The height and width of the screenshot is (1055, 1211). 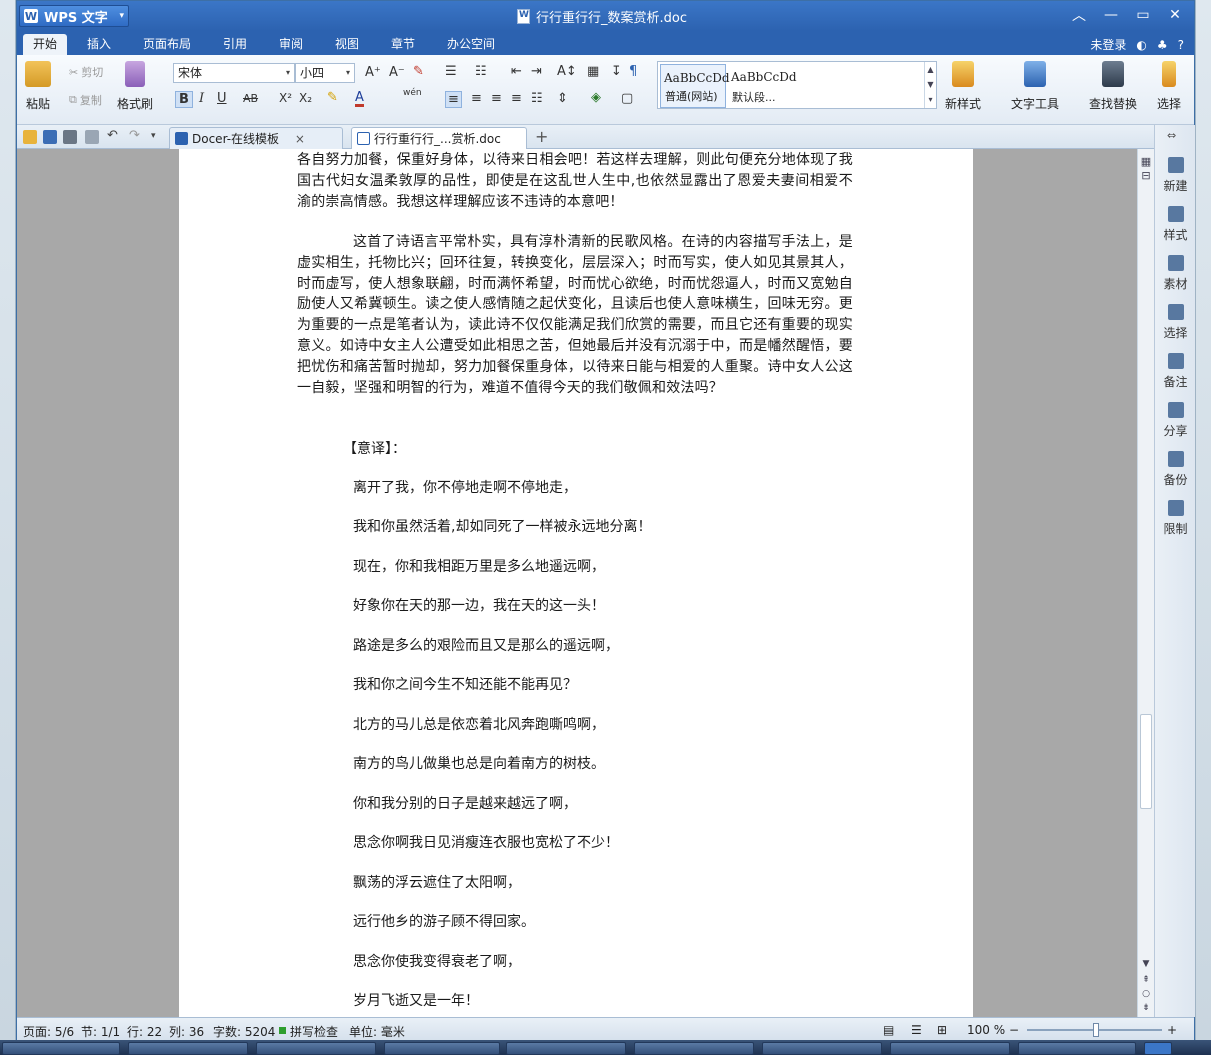 I want to click on sidebar-item-restrict: 限制, so click(x=1175, y=518).